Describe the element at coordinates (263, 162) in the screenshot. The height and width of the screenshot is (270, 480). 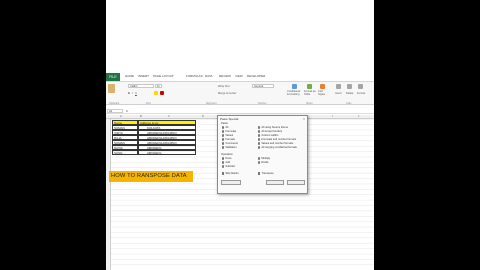
I see `operation-divide: Divide` at that location.